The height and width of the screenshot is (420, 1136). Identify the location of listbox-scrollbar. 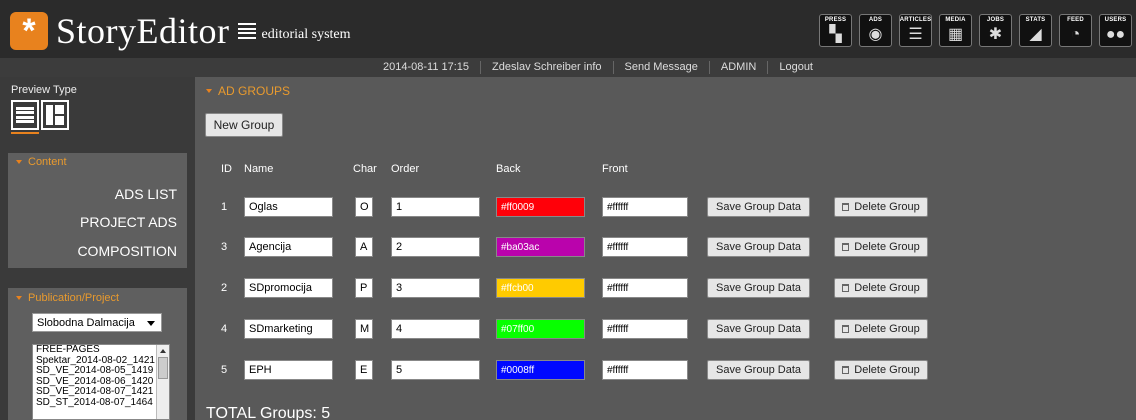
(162, 382).